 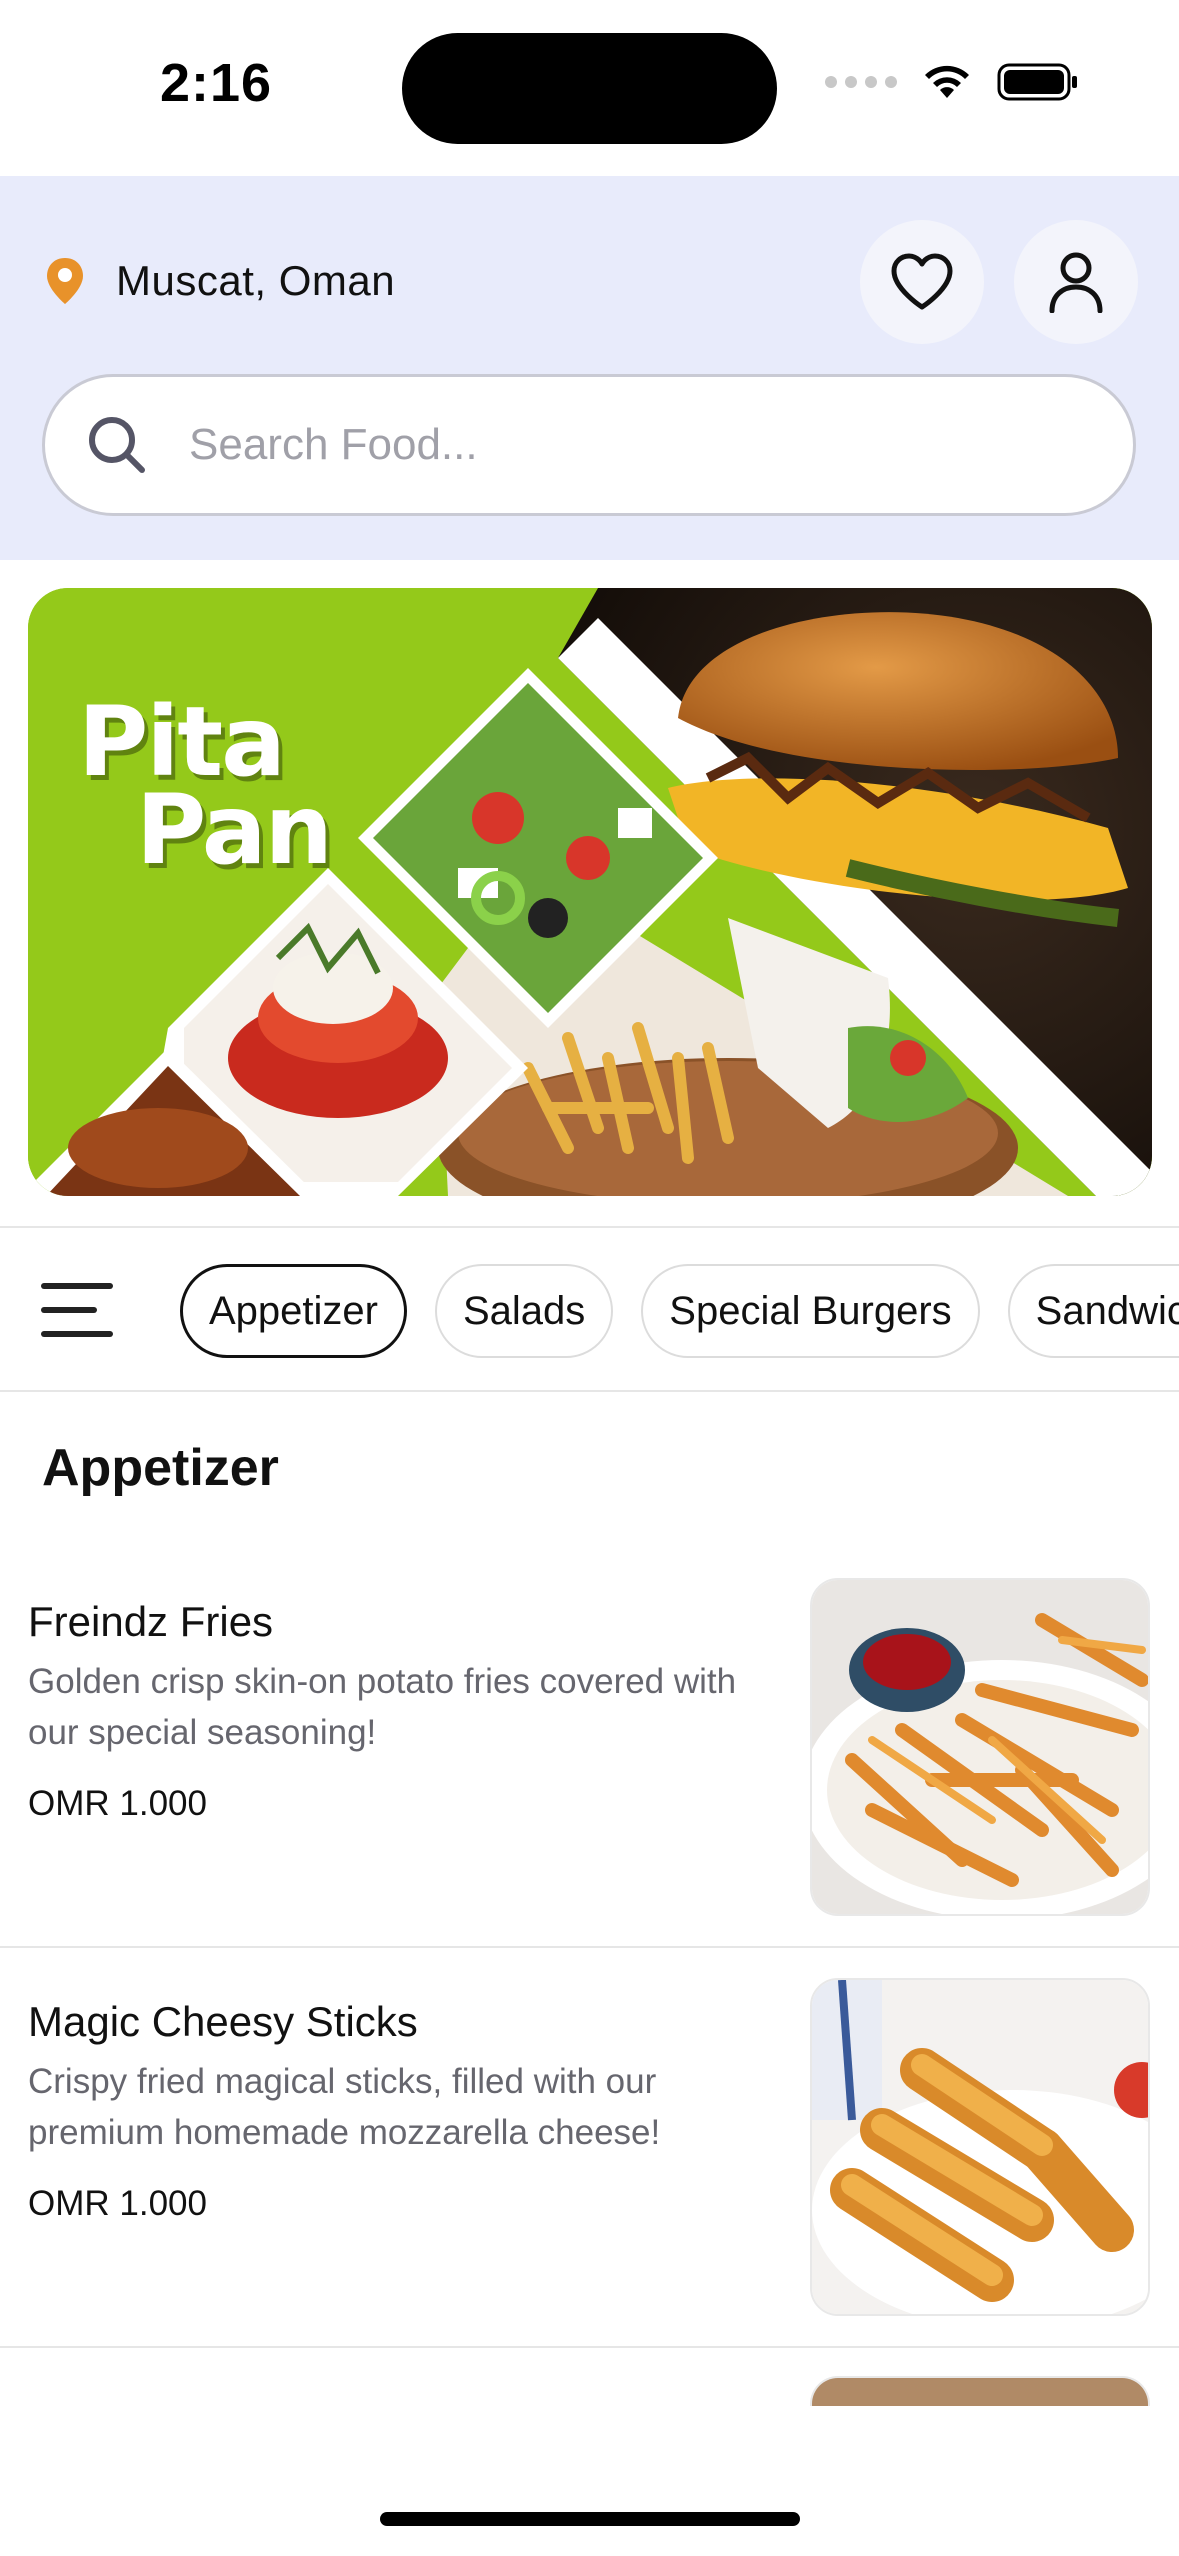 I want to click on cellular-signal-icon, so click(x=861, y=82).